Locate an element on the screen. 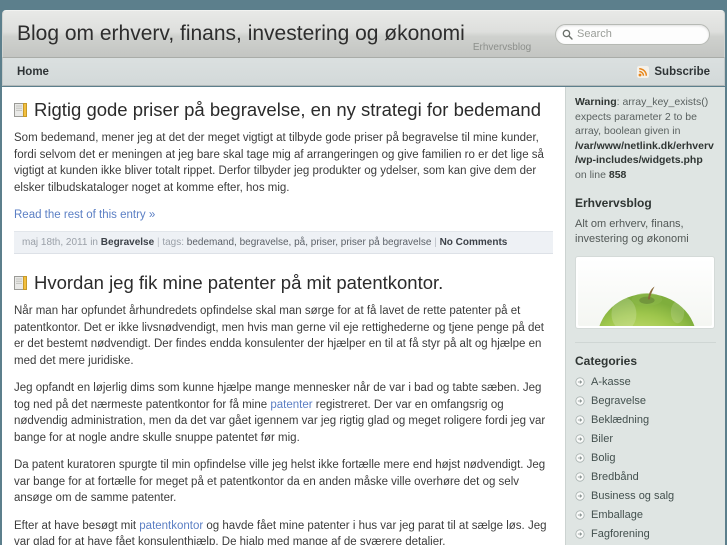 This screenshot has width=727, height=545. warning-line-number: 858 is located at coordinates (617, 174).